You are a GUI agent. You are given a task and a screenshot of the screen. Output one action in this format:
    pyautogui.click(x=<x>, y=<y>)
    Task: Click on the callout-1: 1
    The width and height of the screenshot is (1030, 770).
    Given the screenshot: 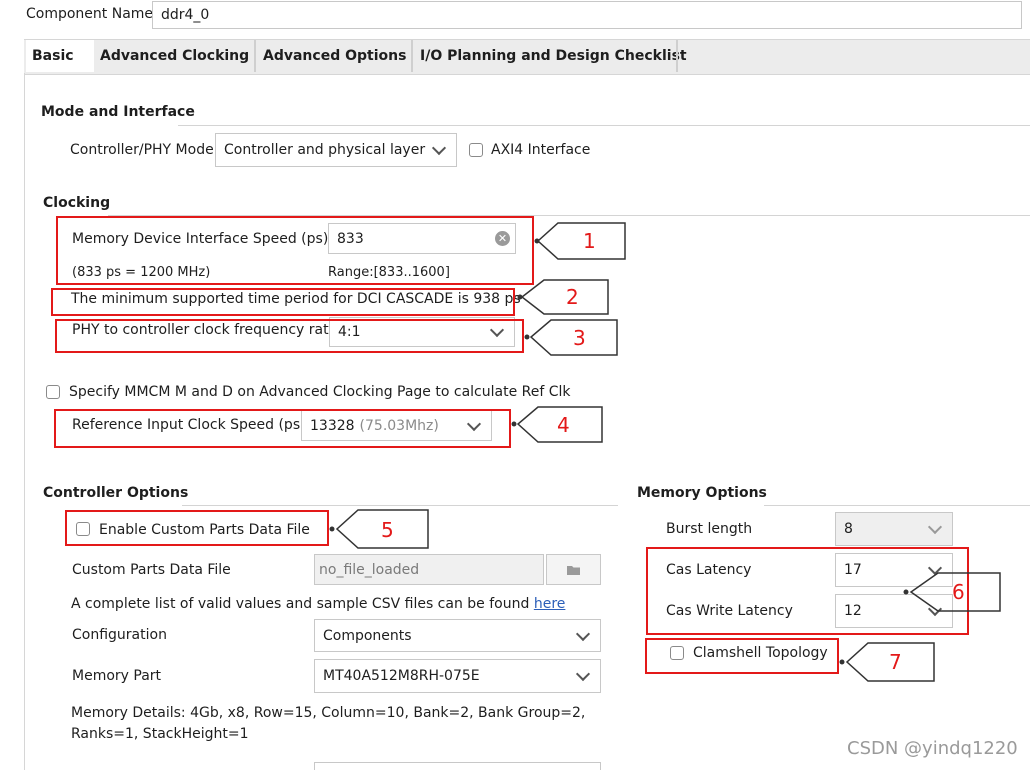 What is the action you would take?
    pyautogui.click(x=580, y=241)
    